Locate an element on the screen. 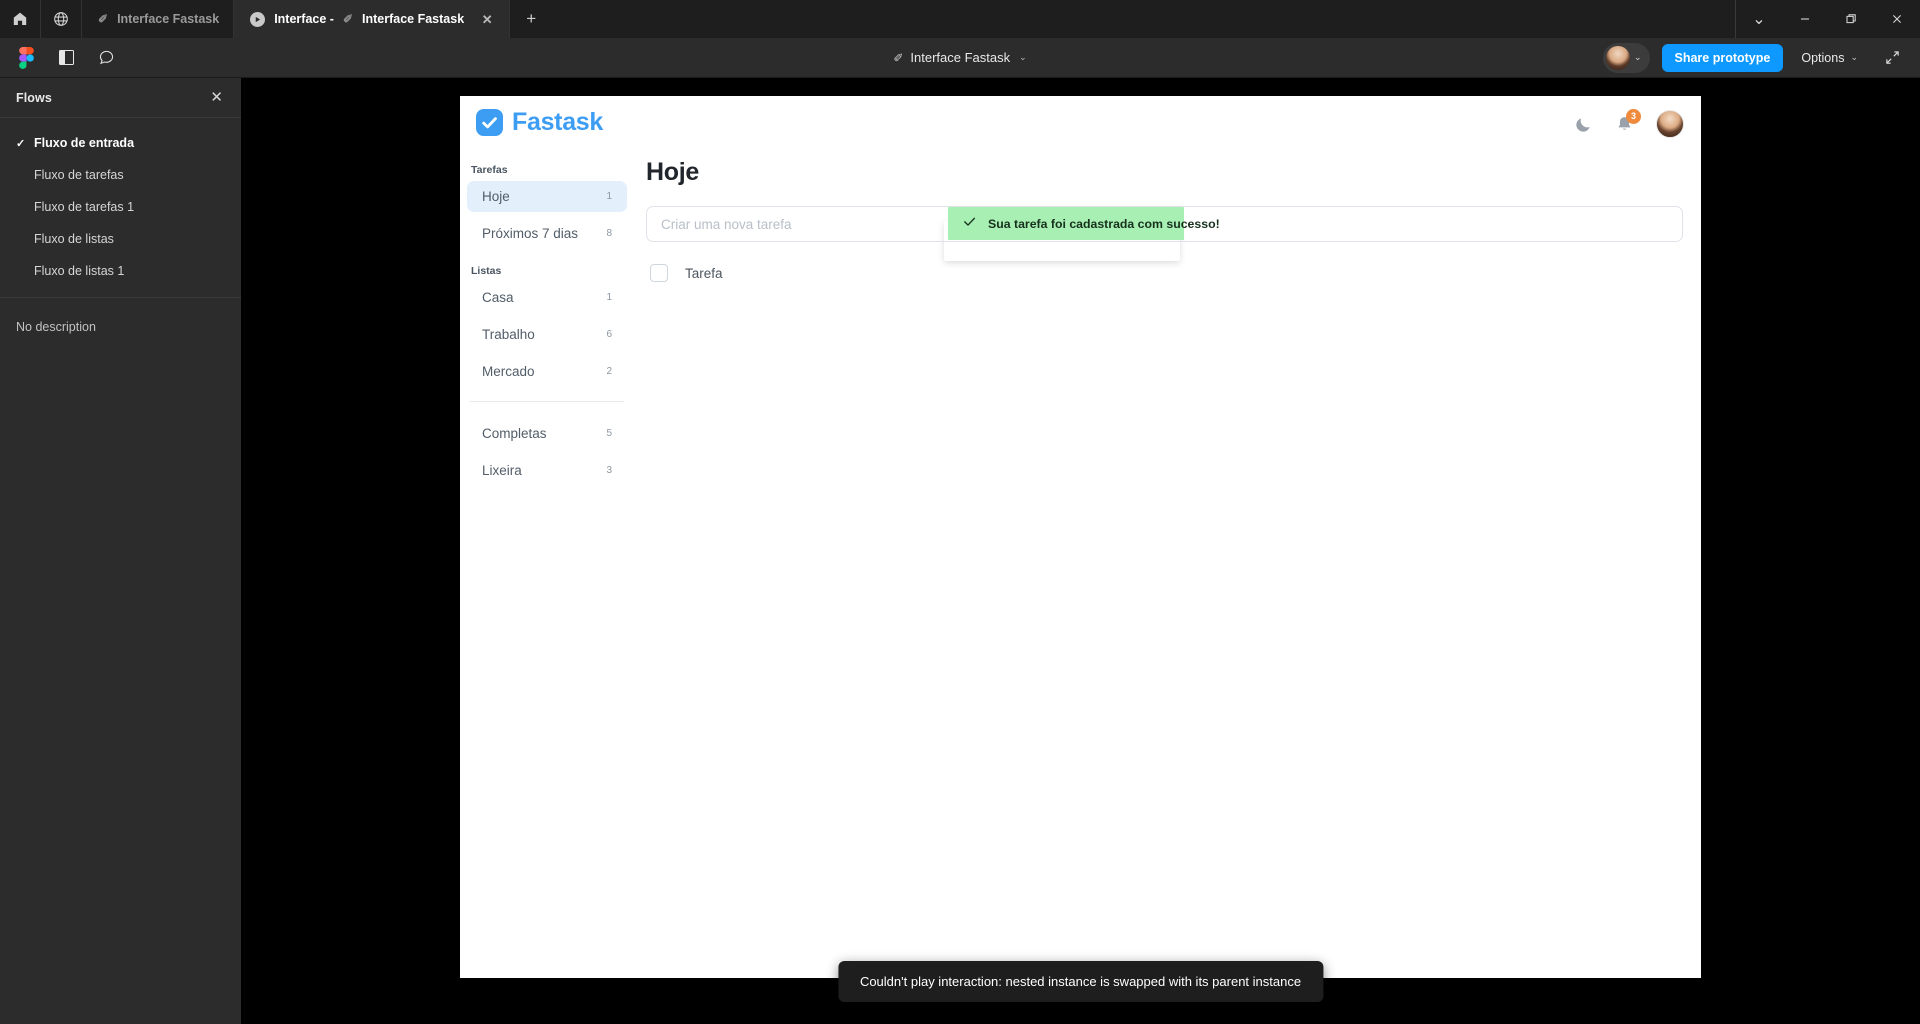 The width and height of the screenshot is (1920, 1024). maximize-button is located at coordinates (1851, 19).